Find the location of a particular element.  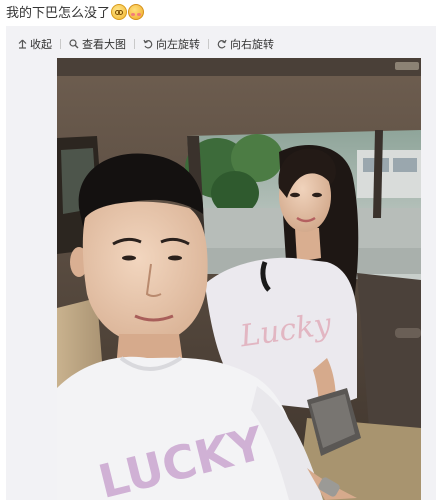

view-large-button: 查看大图 is located at coordinates (97, 44).